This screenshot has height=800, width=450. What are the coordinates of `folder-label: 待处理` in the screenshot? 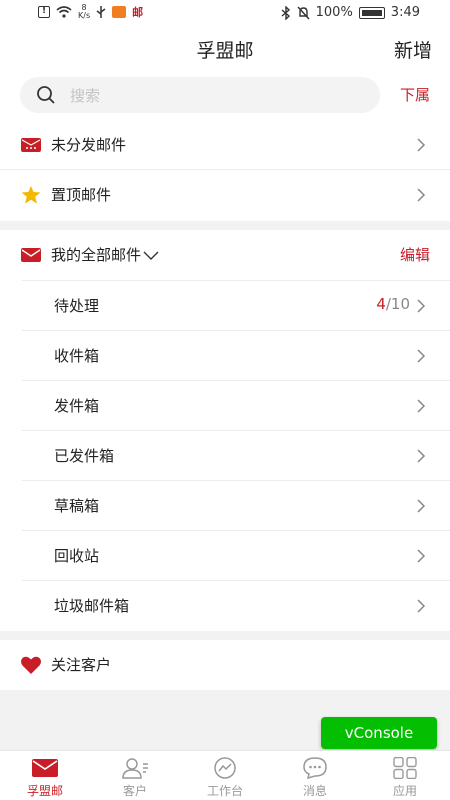 It's located at (77, 306).